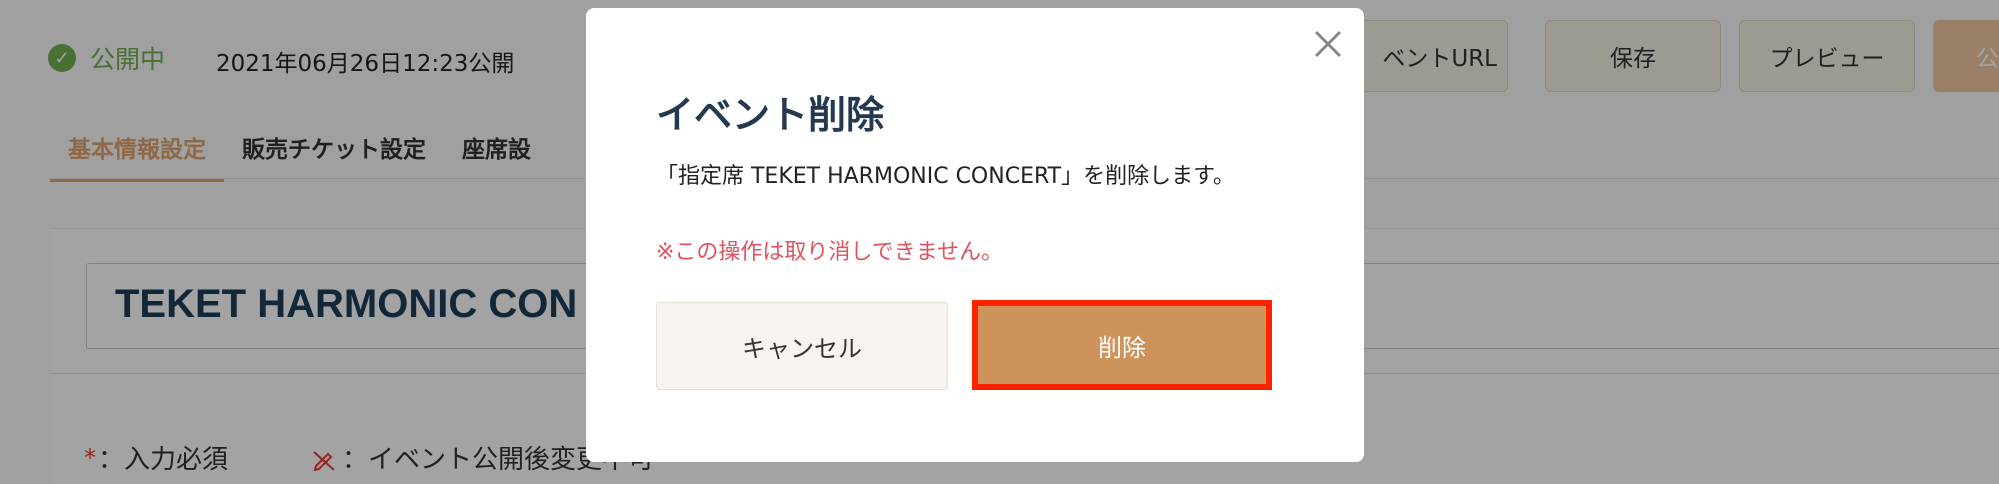 This screenshot has width=1999, height=484. Describe the element at coordinates (945, 176) in the screenshot. I see `dialog-message: 「指定席 TEKET HARMONIC CONCERT」を削除します。` at that location.